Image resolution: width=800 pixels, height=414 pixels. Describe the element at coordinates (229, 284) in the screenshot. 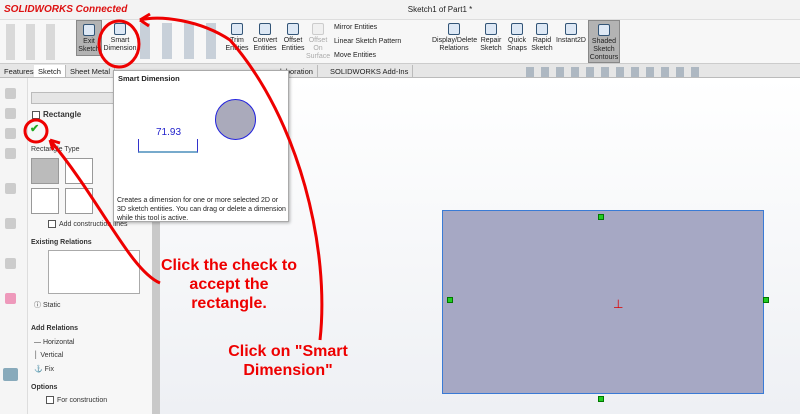

I see `check-instruction: Click the check to accept the rectangle.` at that location.